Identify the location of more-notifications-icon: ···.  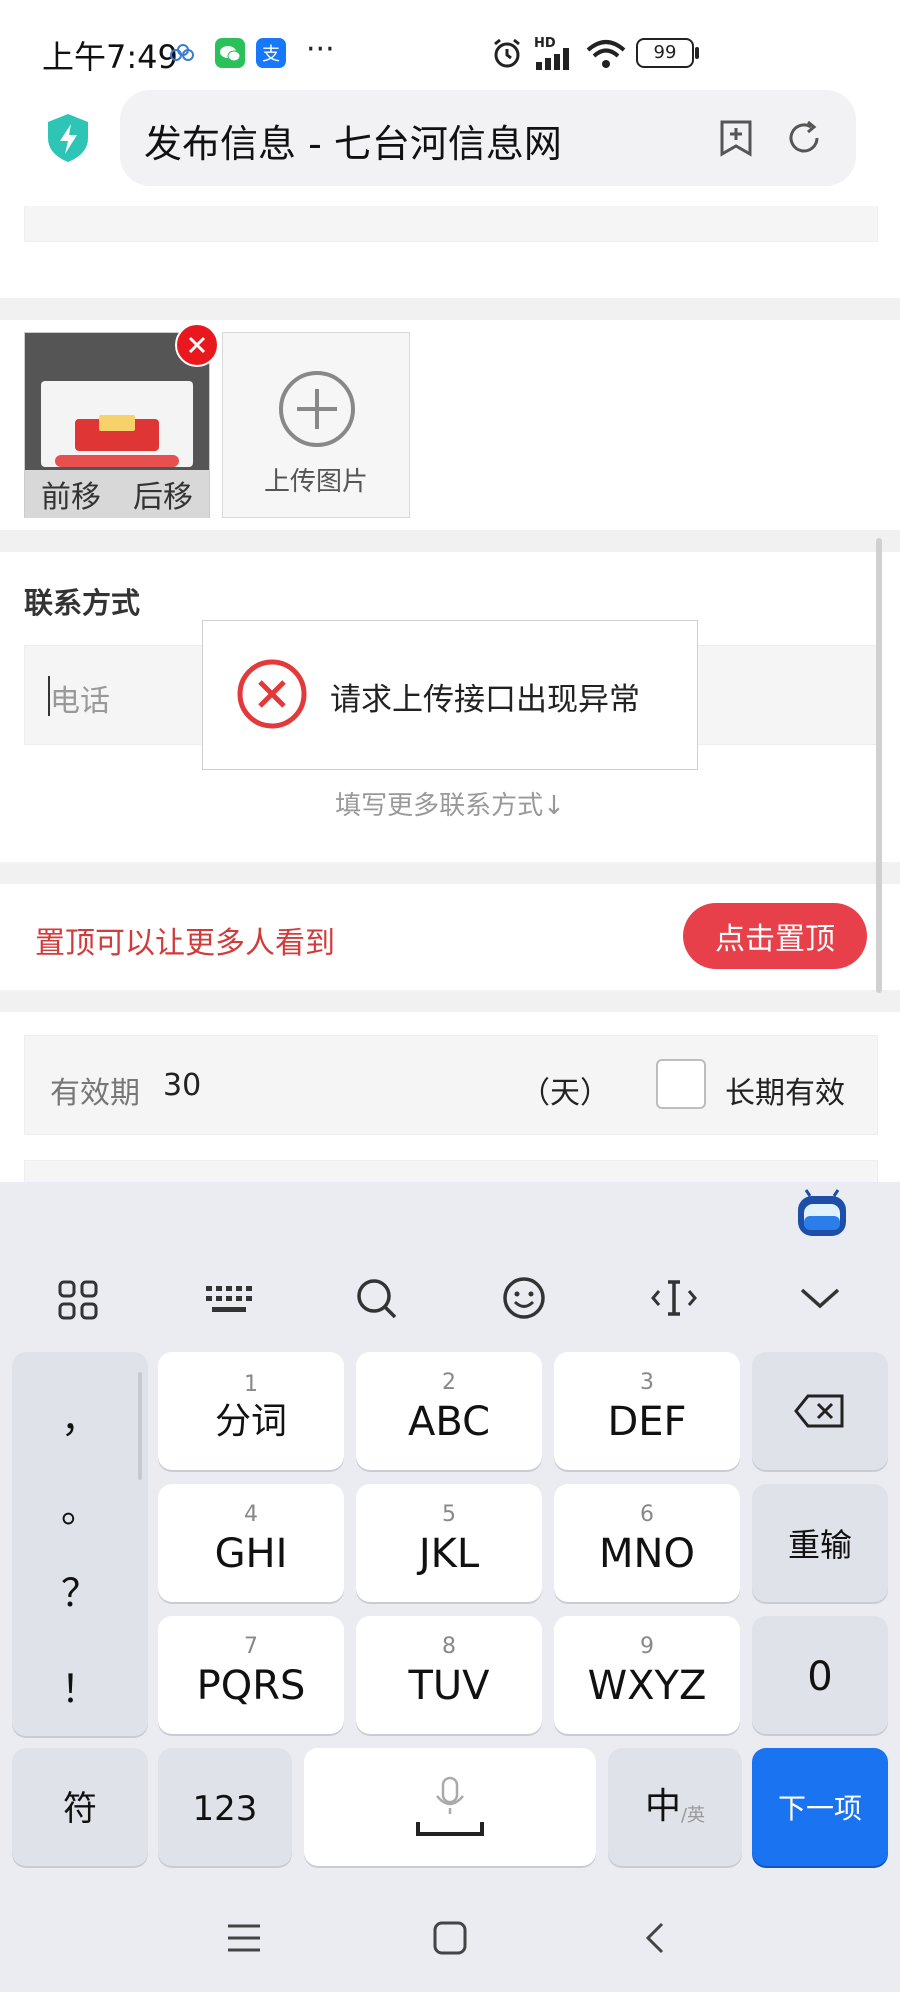
(320, 49).